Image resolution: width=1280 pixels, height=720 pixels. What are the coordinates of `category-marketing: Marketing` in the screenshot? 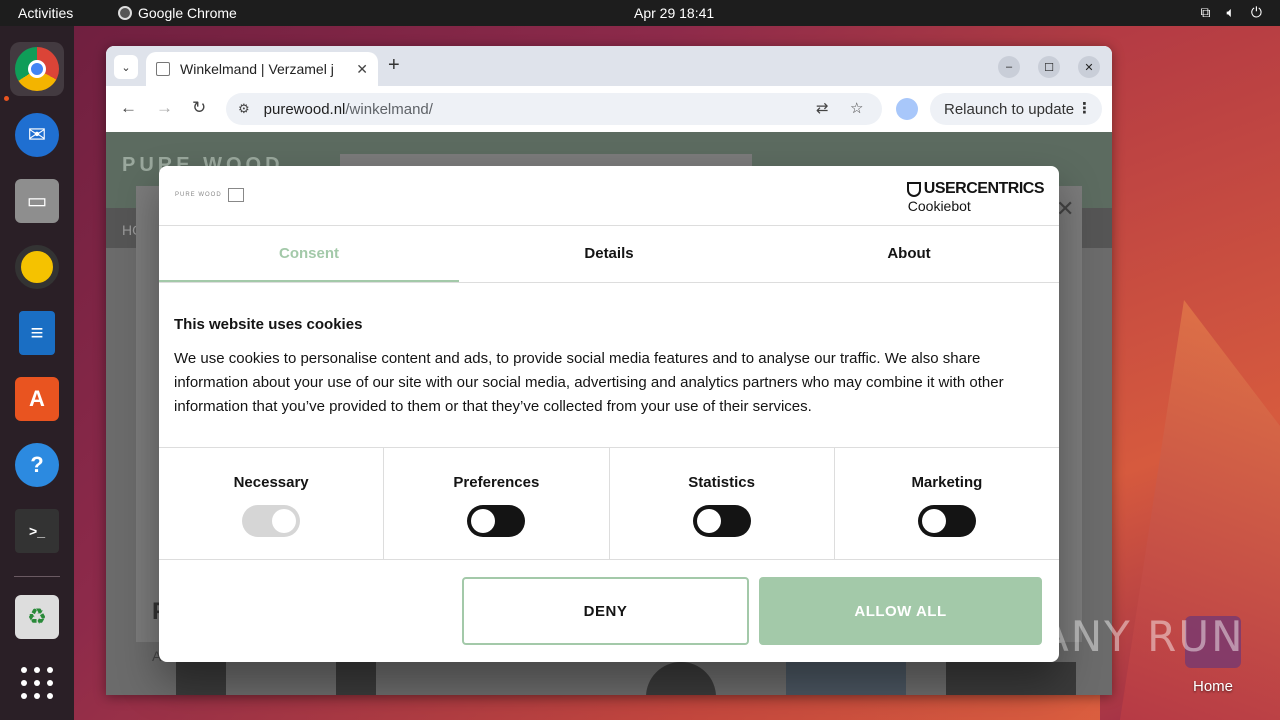 It's located at (947, 503).